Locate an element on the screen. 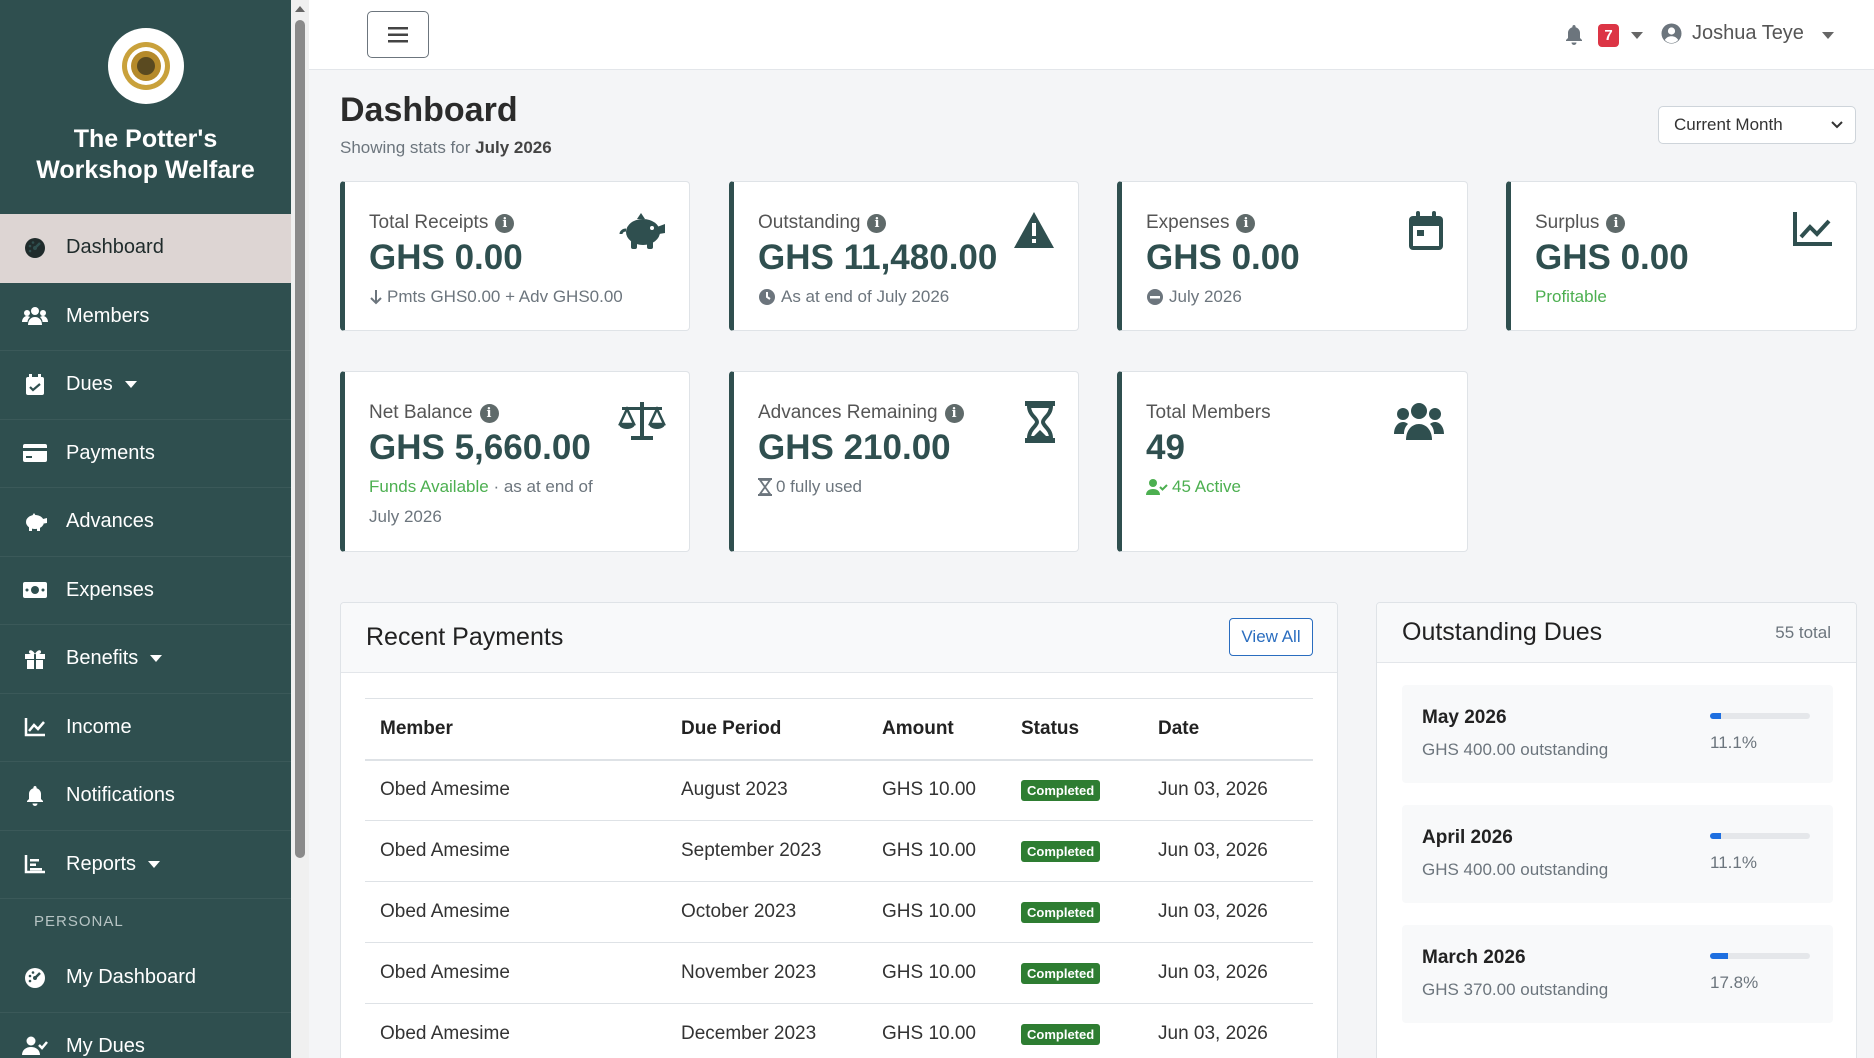  outstanding-due-item: April 2026 GHS 400.00 outstanding 11.1% is located at coordinates (1617, 854).